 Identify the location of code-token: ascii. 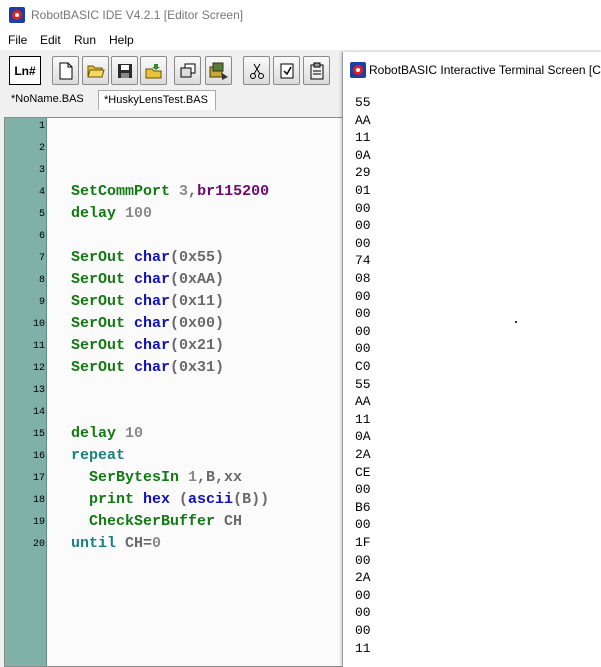
(211, 499).